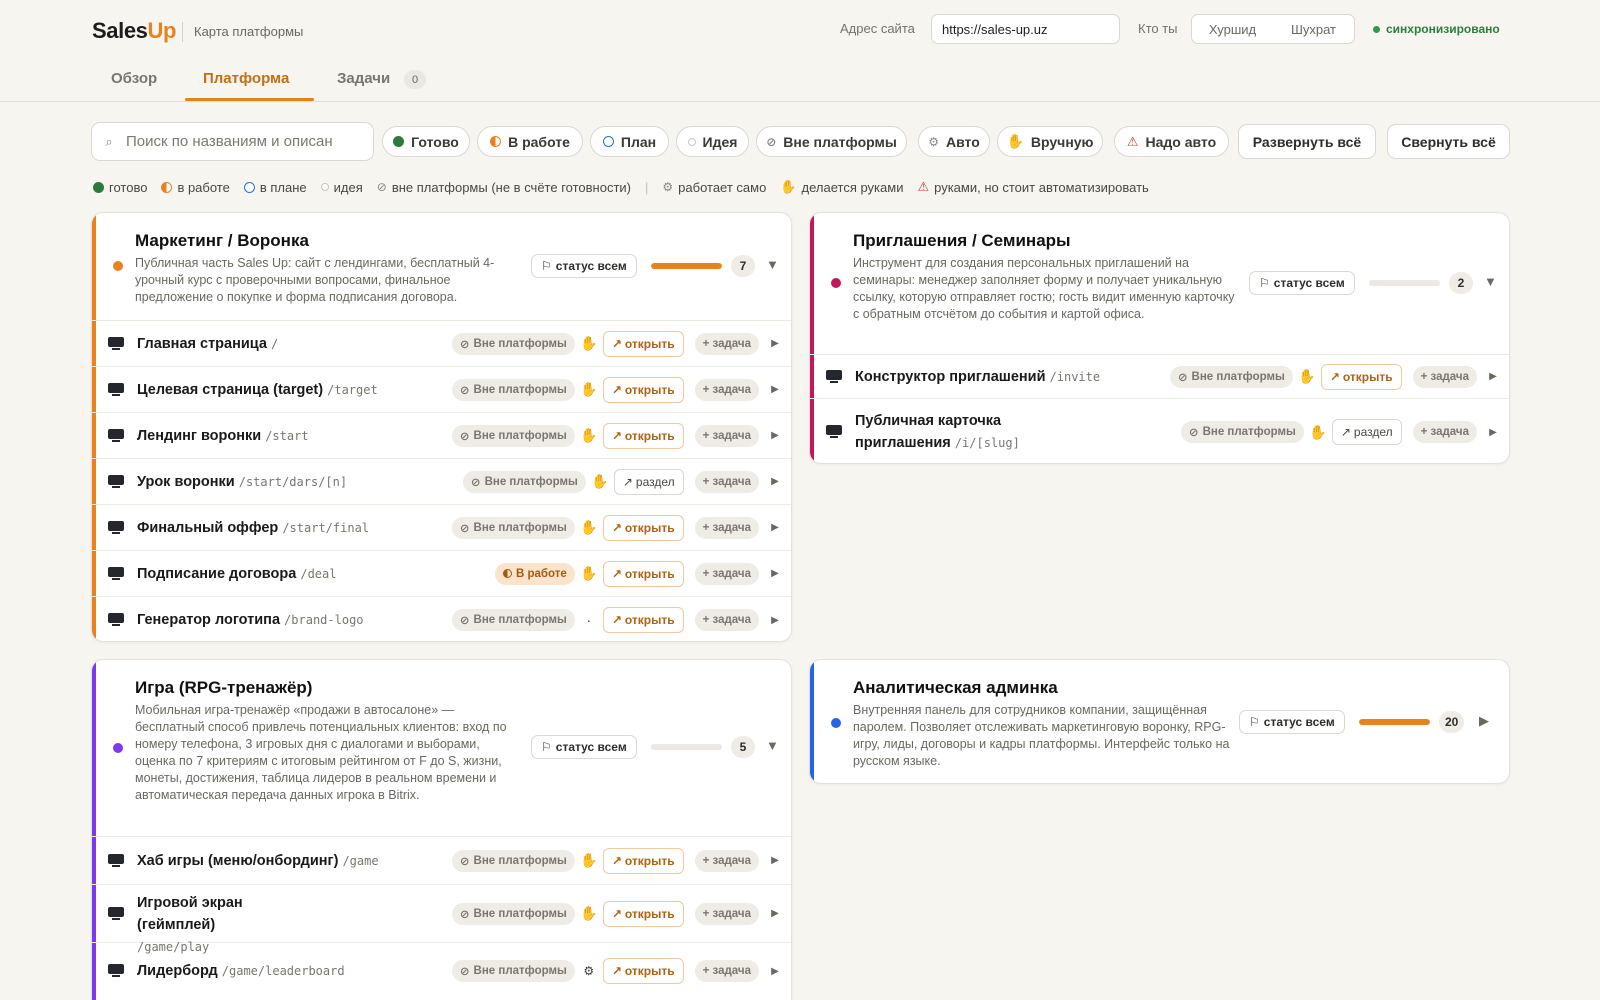 This screenshot has width=1600, height=1000. Describe the element at coordinates (246, 141) in the screenshot. I see `search-input` at that location.